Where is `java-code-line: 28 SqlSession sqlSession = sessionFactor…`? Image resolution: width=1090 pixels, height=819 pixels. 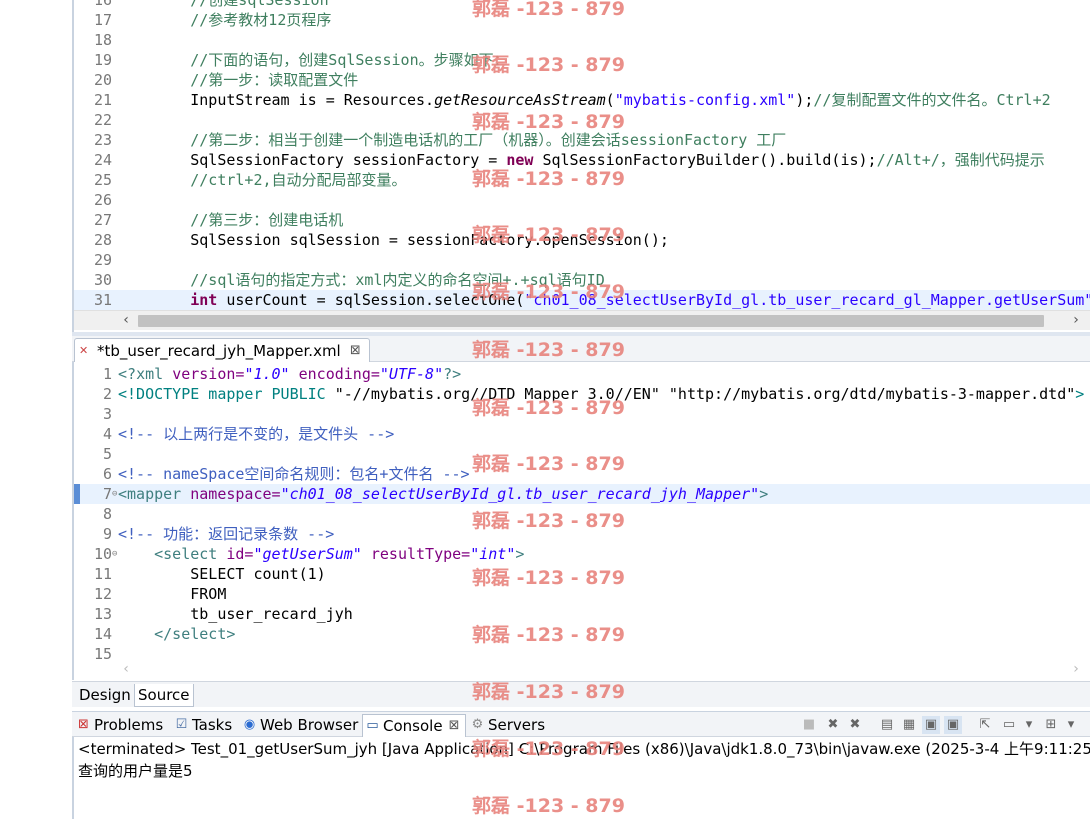 java-code-line: 28 SqlSession sqlSession = sessionFactor… is located at coordinates (582, 240).